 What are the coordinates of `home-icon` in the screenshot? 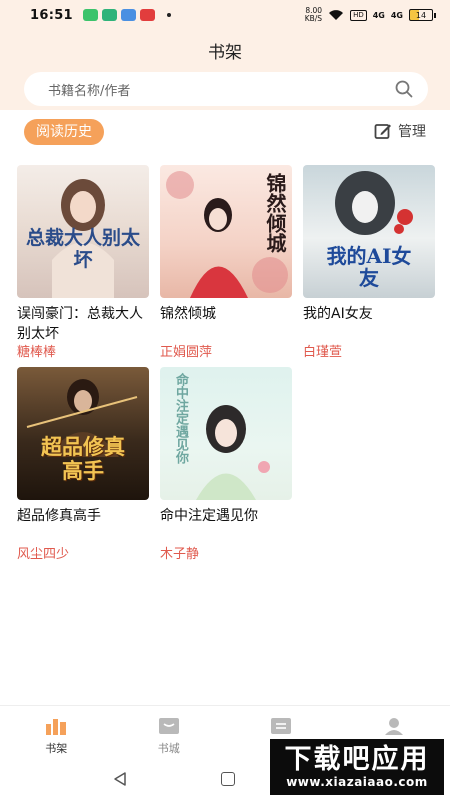 It's located at (228, 779).